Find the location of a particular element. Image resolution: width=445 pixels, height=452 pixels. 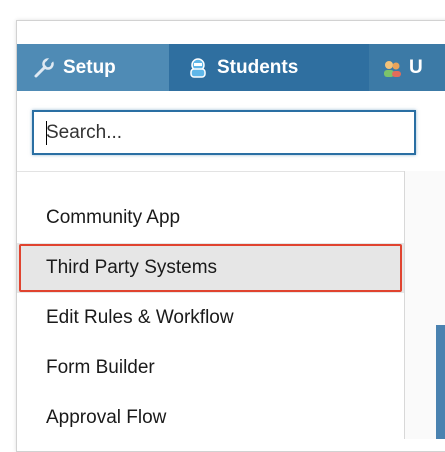

nav-tab-label: U is located at coordinates (416, 67).